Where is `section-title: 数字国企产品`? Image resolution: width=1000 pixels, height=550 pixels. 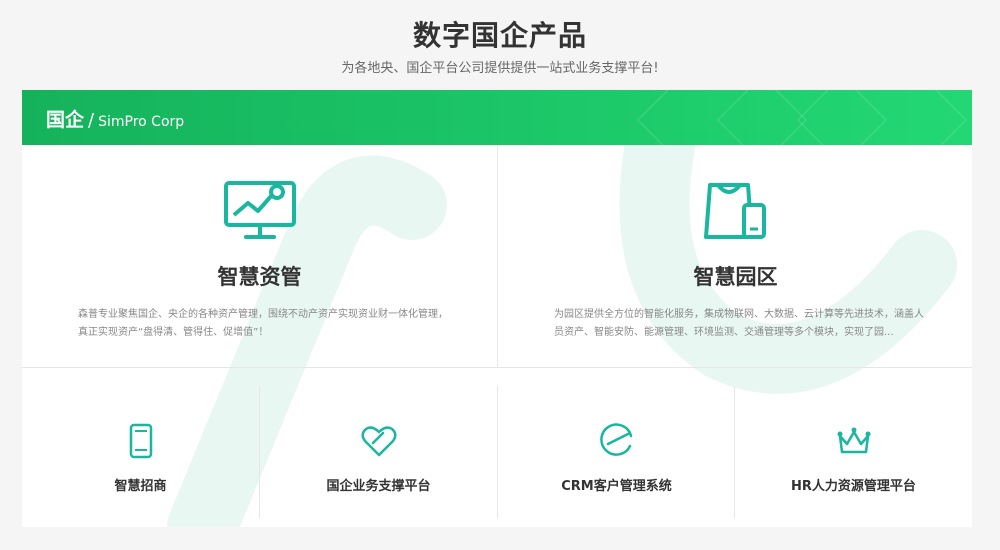
section-title: 数字国企产品 is located at coordinates (499, 35).